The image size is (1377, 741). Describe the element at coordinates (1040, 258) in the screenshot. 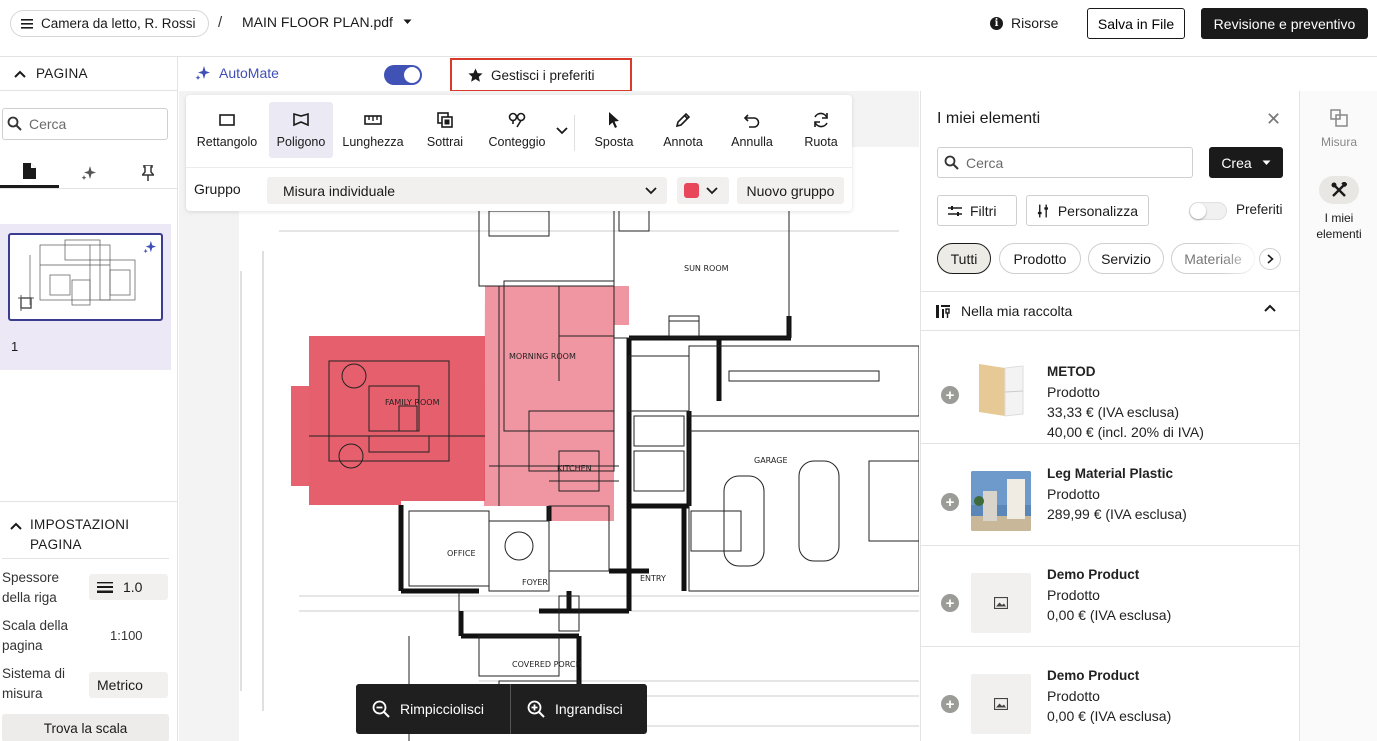

I see `category-chip-prodotto: Prodotto` at that location.